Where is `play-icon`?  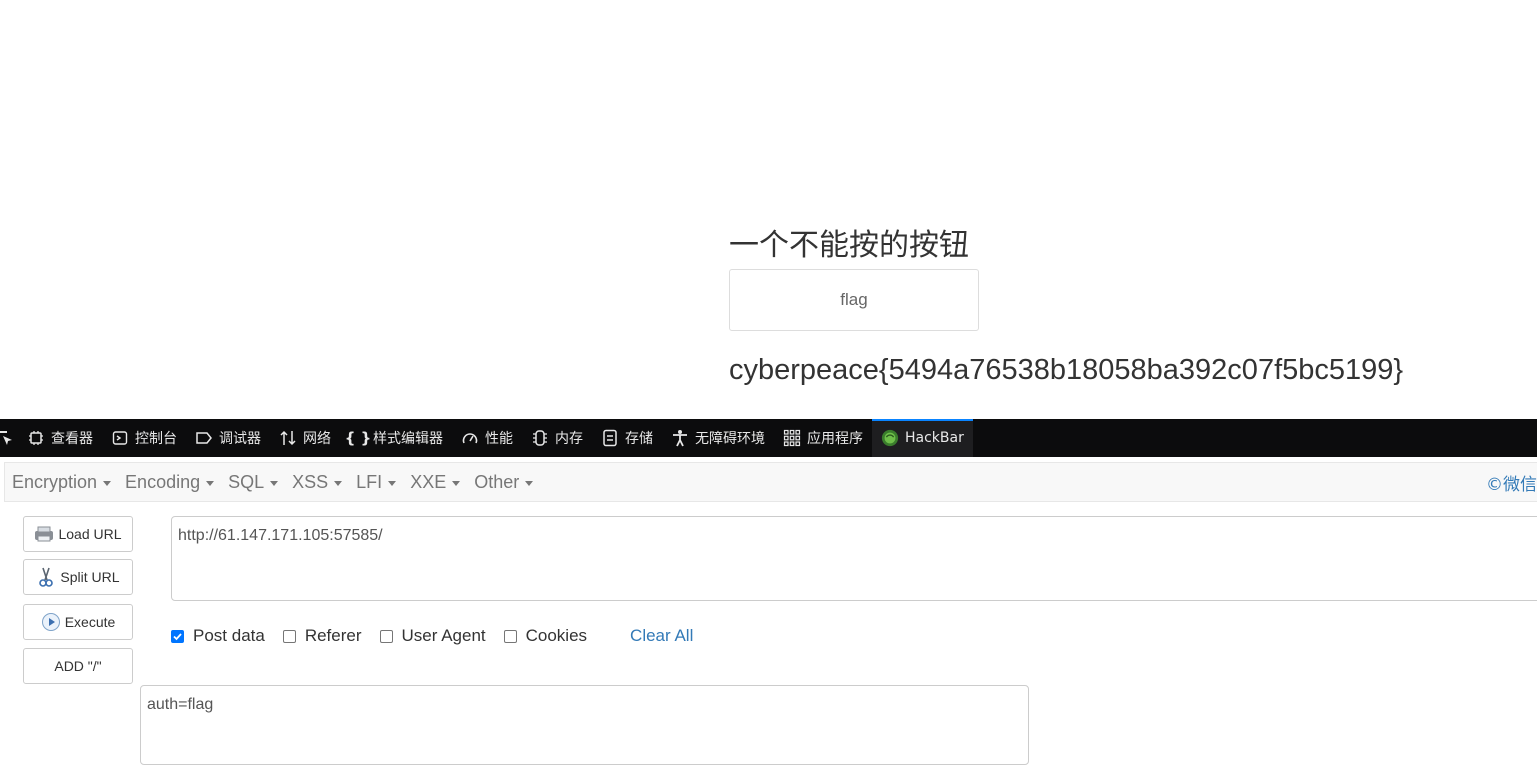
play-icon is located at coordinates (51, 622).